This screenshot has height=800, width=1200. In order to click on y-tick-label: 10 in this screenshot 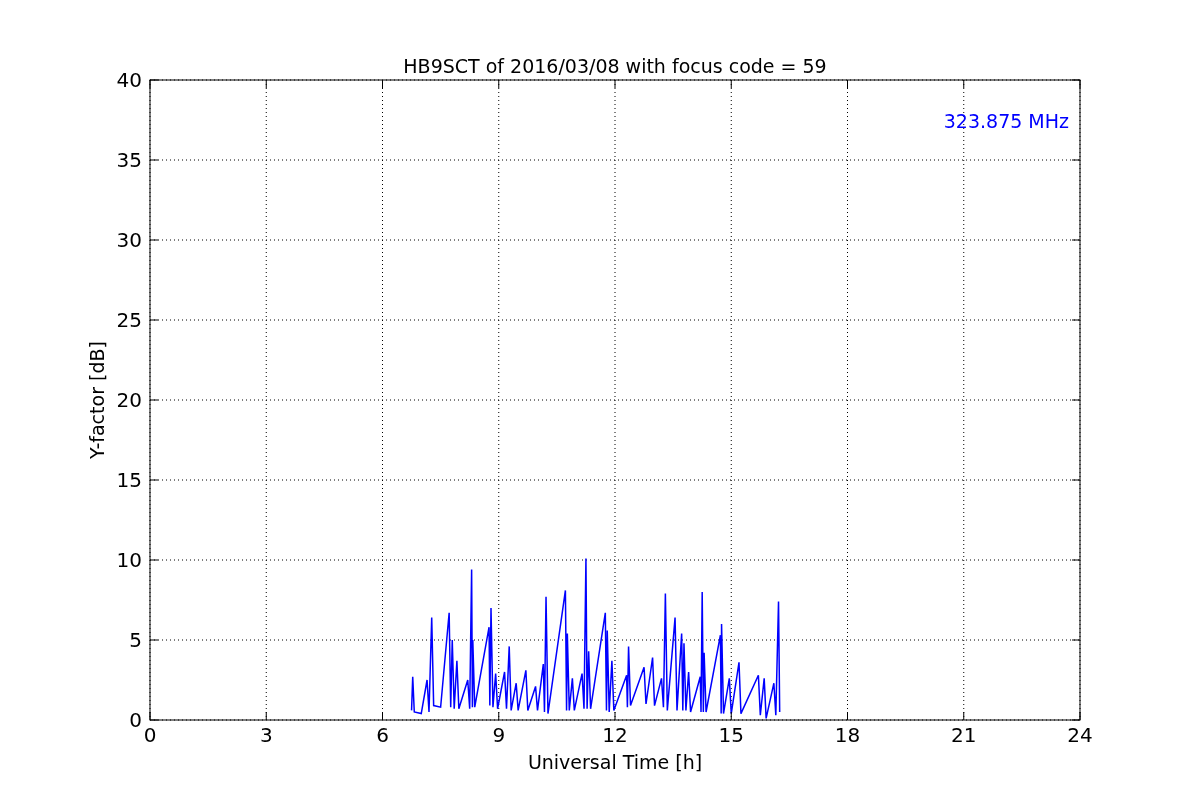, I will do `click(129, 560)`.